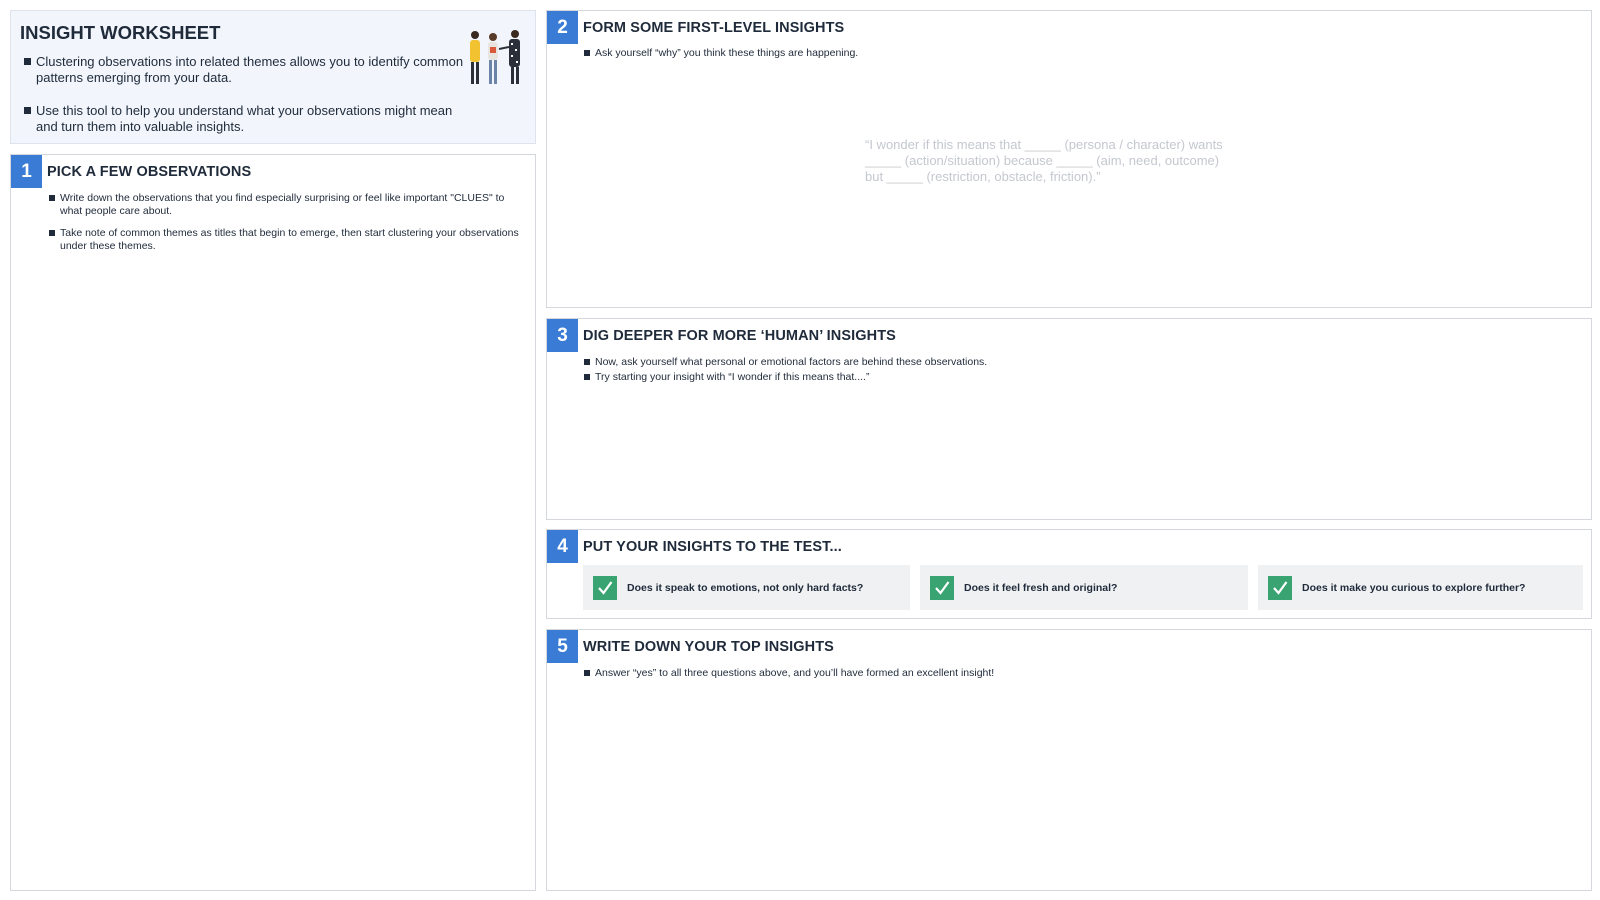 This screenshot has height=900, width=1600. I want to click on step-number: 3, so click(562, 335).